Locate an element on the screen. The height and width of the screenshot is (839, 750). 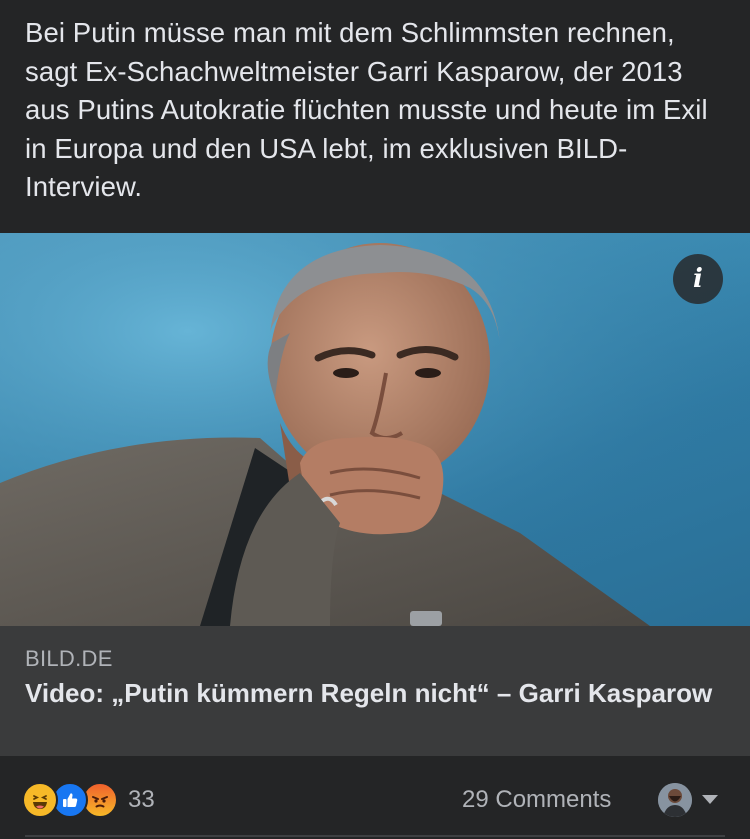
reactions-summary is located at coordinates (77, 800).